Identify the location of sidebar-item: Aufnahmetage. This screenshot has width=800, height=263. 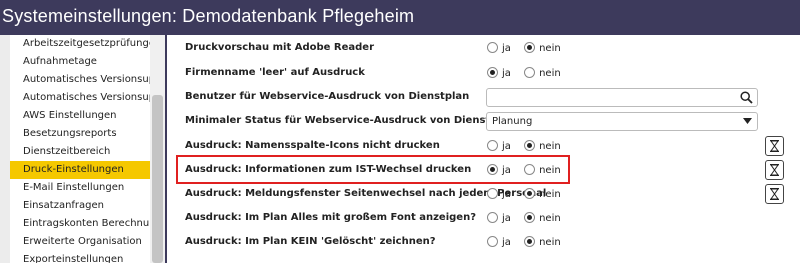
(80, 62).